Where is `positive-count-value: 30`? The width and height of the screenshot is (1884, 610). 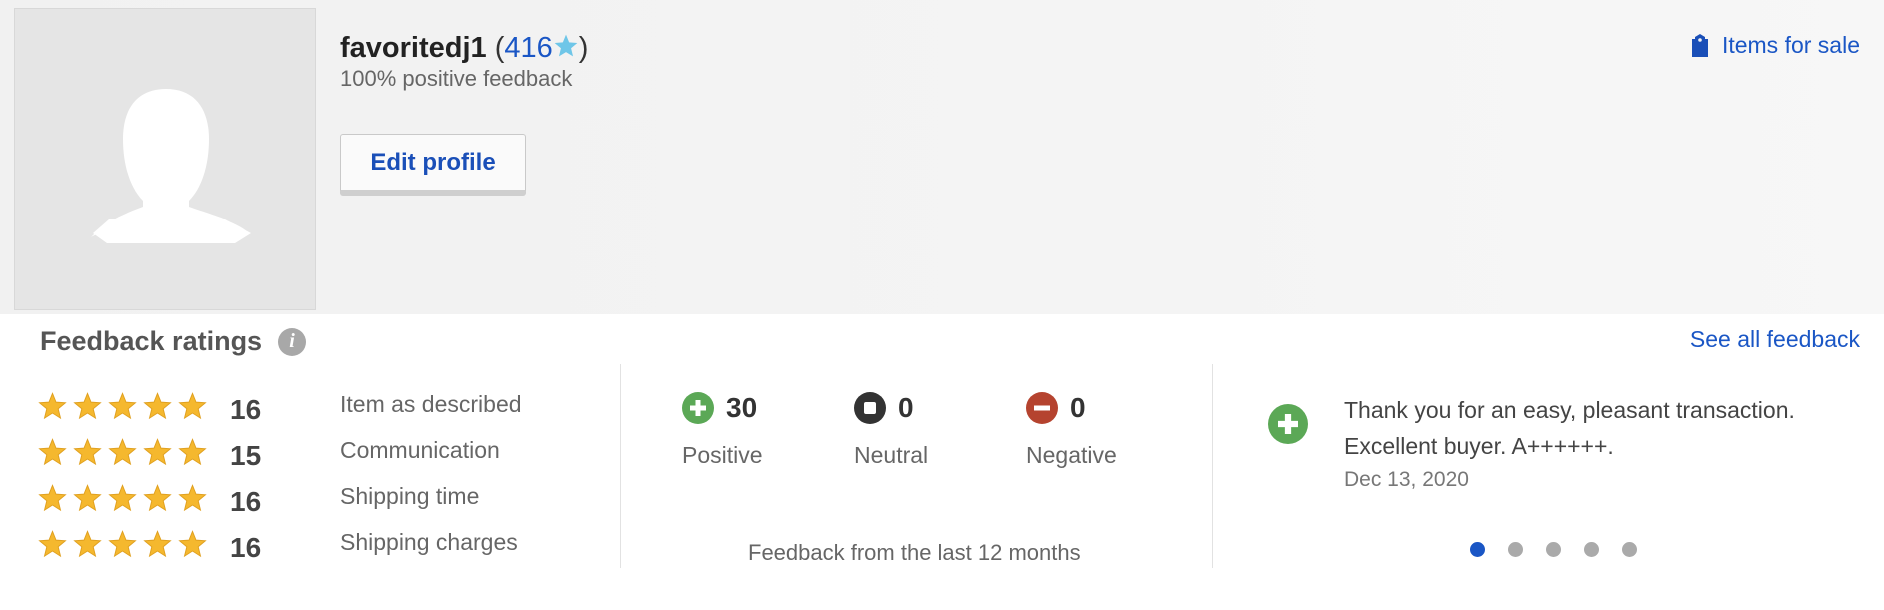 positive-count-value: 30 is located at coordinates (742, 407).